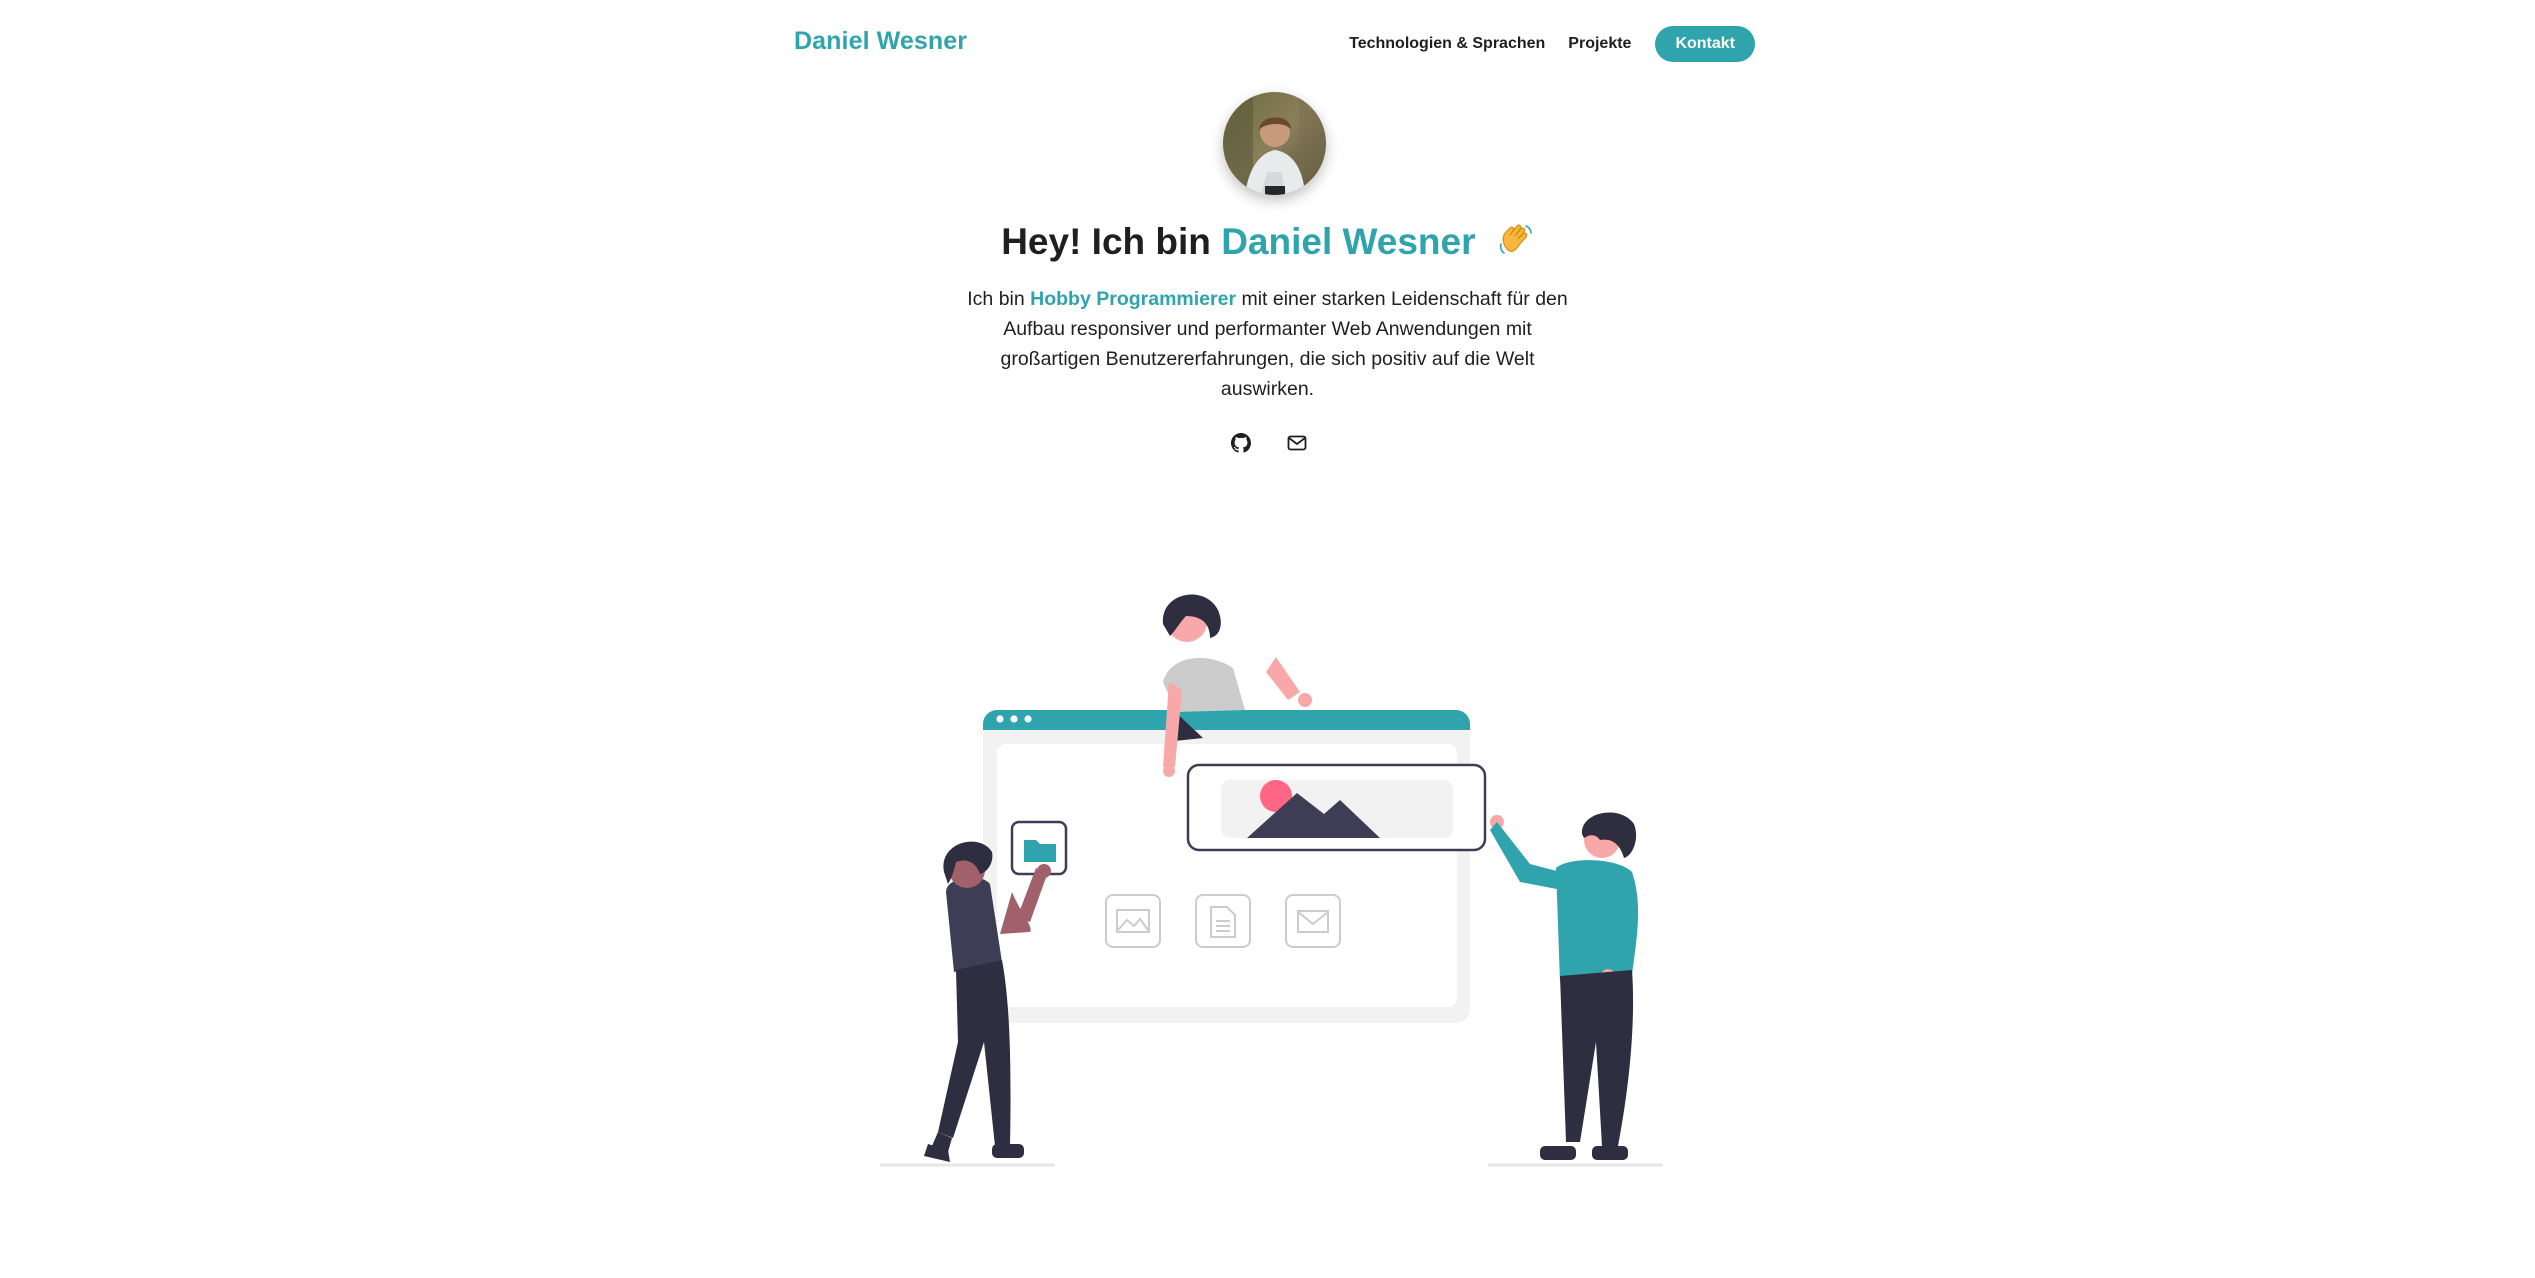 This screenshot has height=1278, width=2535. Describe the element at coordinates (1269, 443) in the screenshot. I see `social-links` at that location.